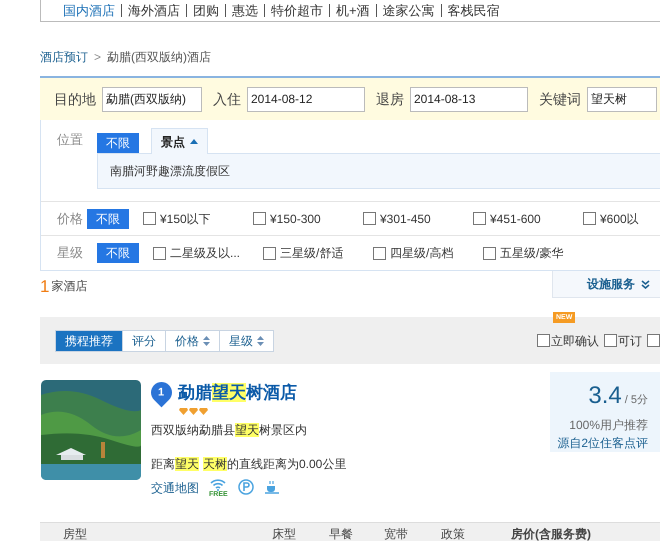 The width and height of the screenshot is (660, 541). Describe the element at coordinates (341, 533) in the screenshot. I see `column-header: 早餐` at that location.